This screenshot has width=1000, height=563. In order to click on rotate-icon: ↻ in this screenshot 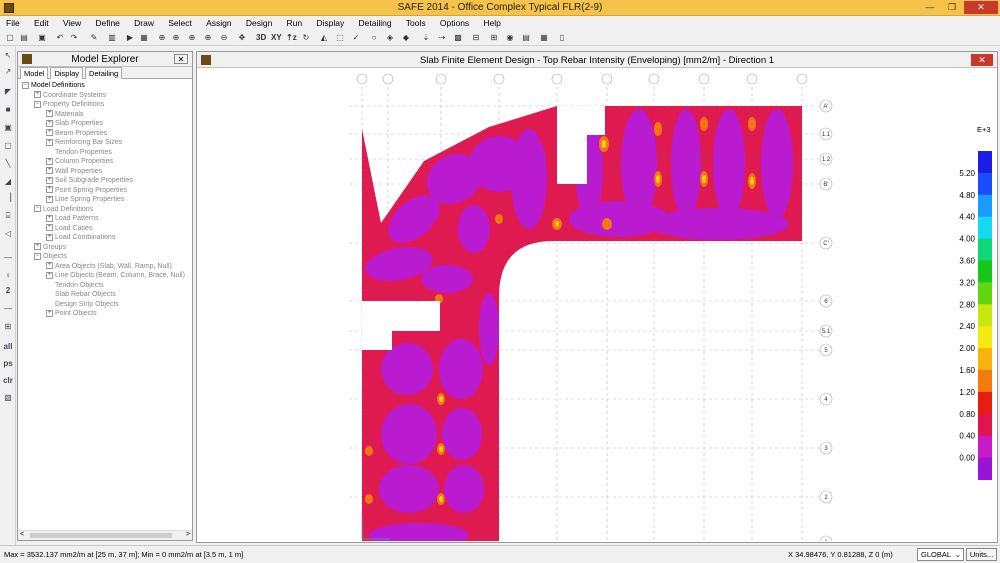, I will do `click(306, 38)`.